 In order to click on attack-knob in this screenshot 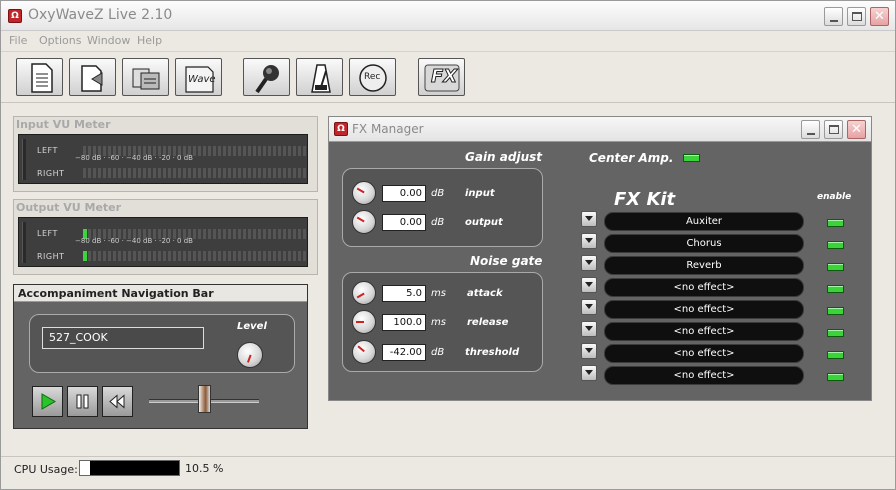, I will do `click(364, 293)`.